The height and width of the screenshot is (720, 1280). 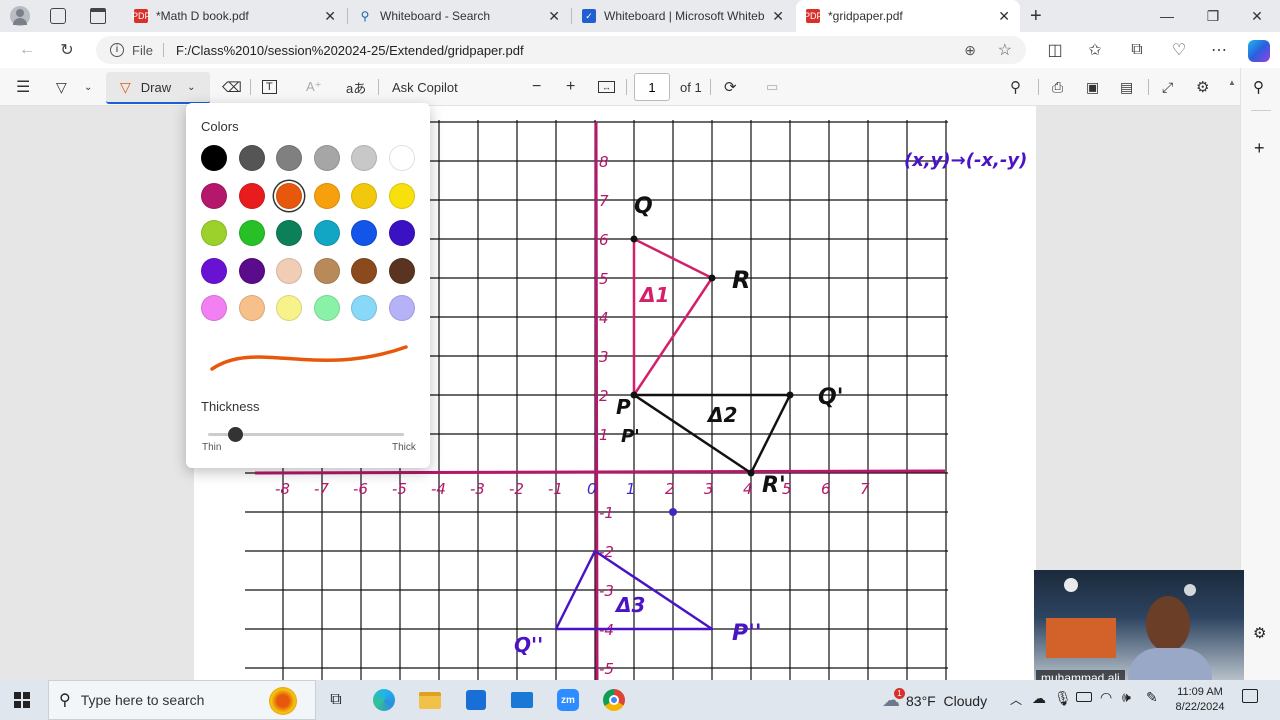 What do you see at coordinates (1152, 697) in the screenshot?
I see `pen-icon: ✎` at bounding box center [1152, 697].